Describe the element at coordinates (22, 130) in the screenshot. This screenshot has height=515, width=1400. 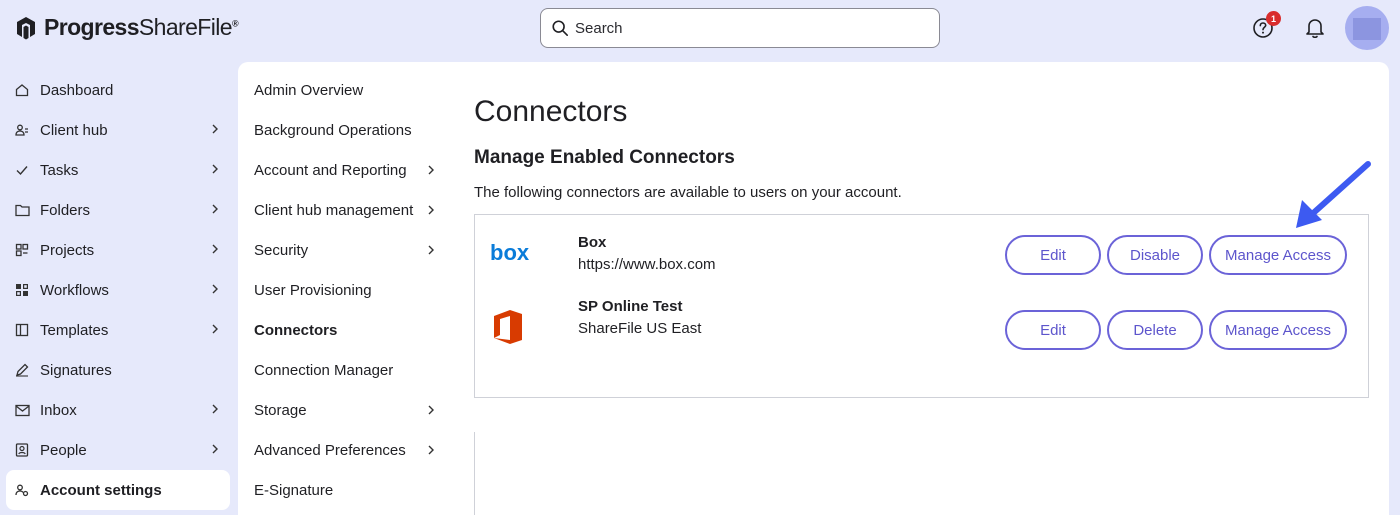
I see `client-hub-icon` at that location.